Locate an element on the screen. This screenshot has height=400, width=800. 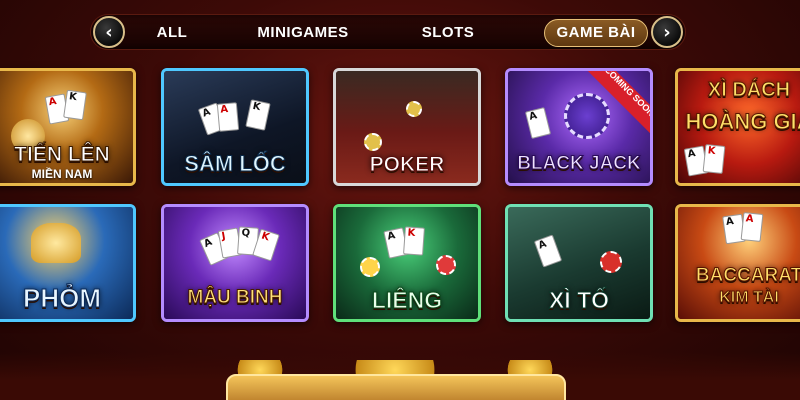
game-tile-sam-loc: A A K SÂM LỐC is located at coordinates (235, 127).